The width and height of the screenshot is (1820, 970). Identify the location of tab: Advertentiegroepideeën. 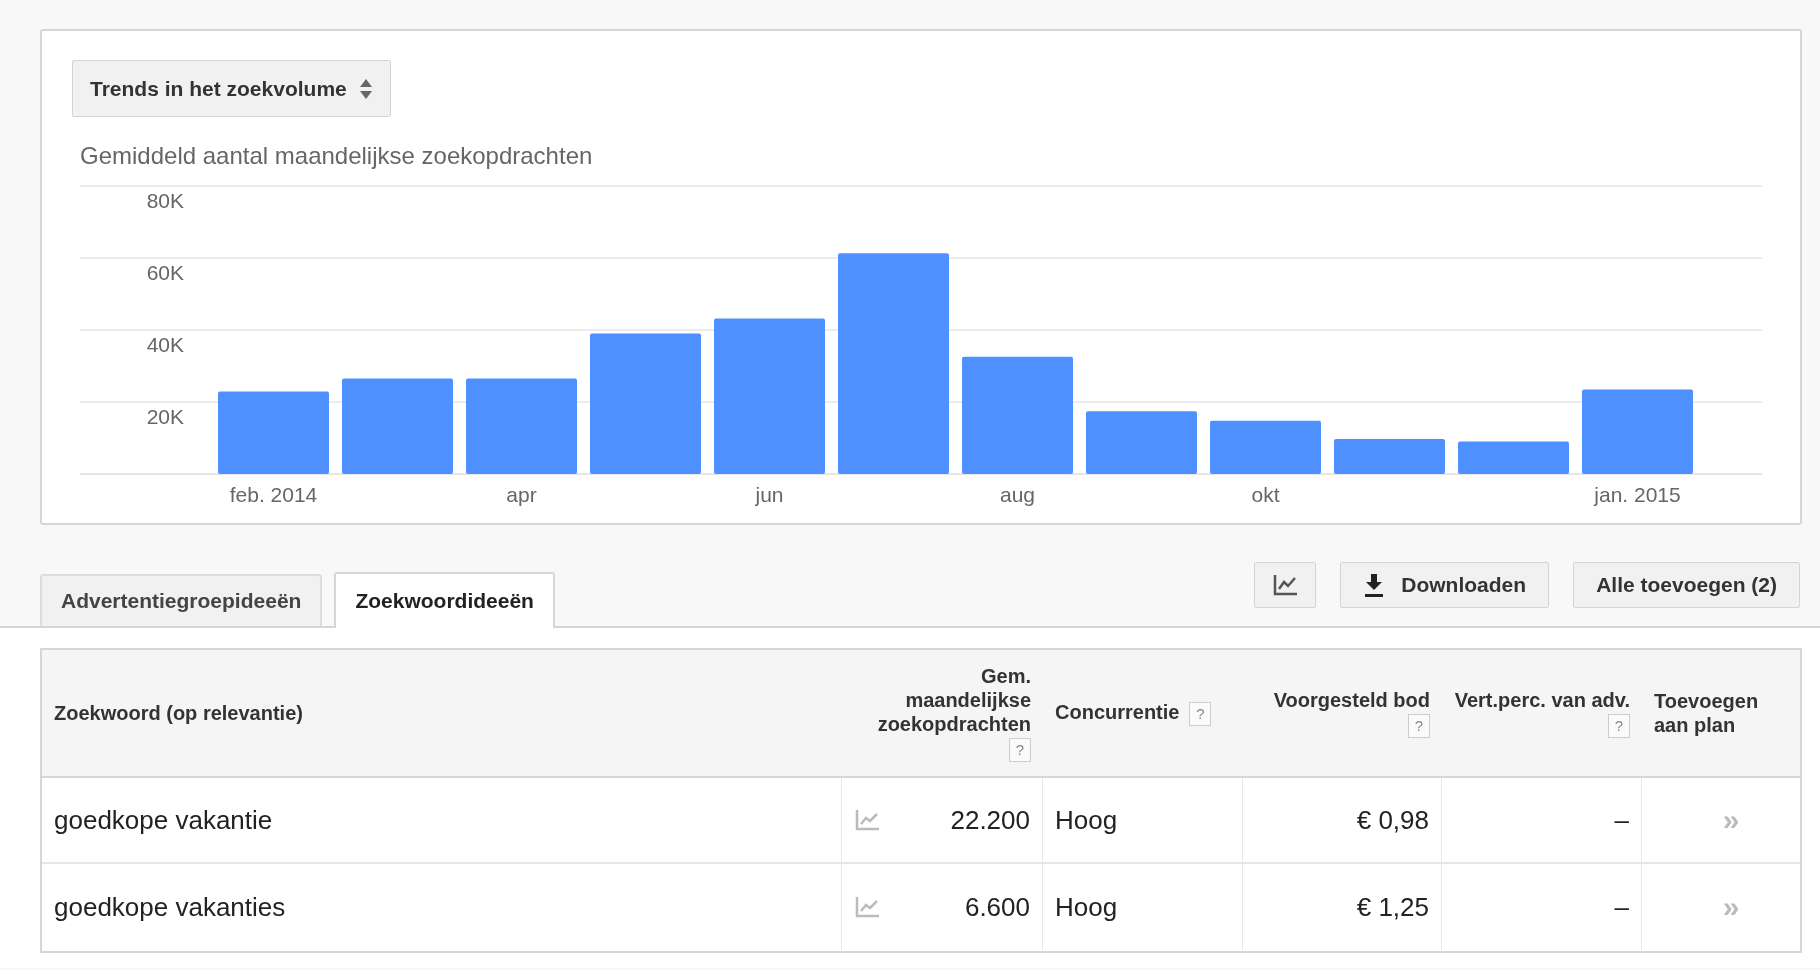
(181, 600).